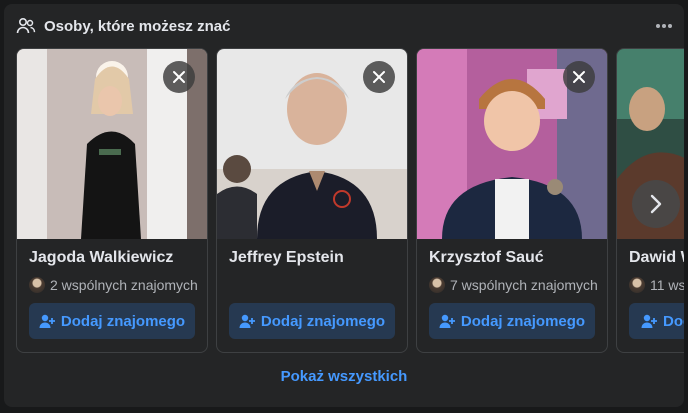 The height and width of the screenshot is (413, 688). Describe the element at coordinates (673, 321) in the screenshot. I see `add-friend-label: Dodaj` at that location.